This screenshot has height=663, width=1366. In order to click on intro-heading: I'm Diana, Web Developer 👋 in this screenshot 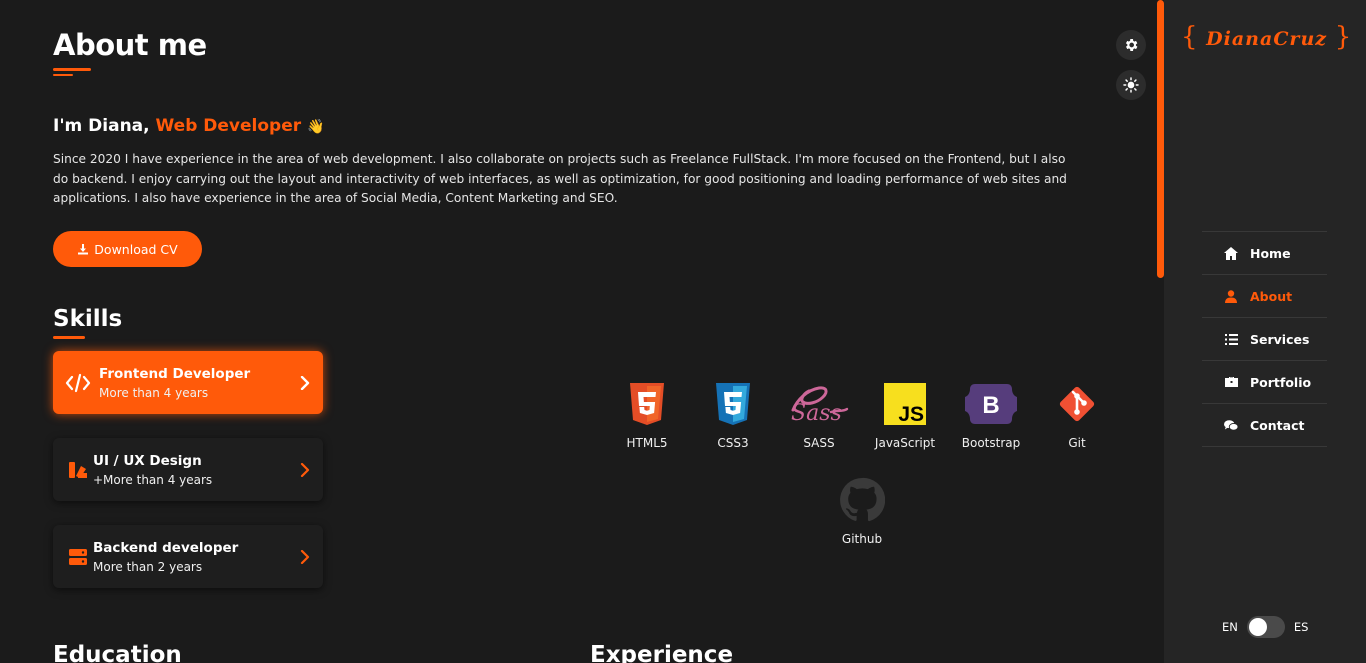, I will do `click(189, 126)`.